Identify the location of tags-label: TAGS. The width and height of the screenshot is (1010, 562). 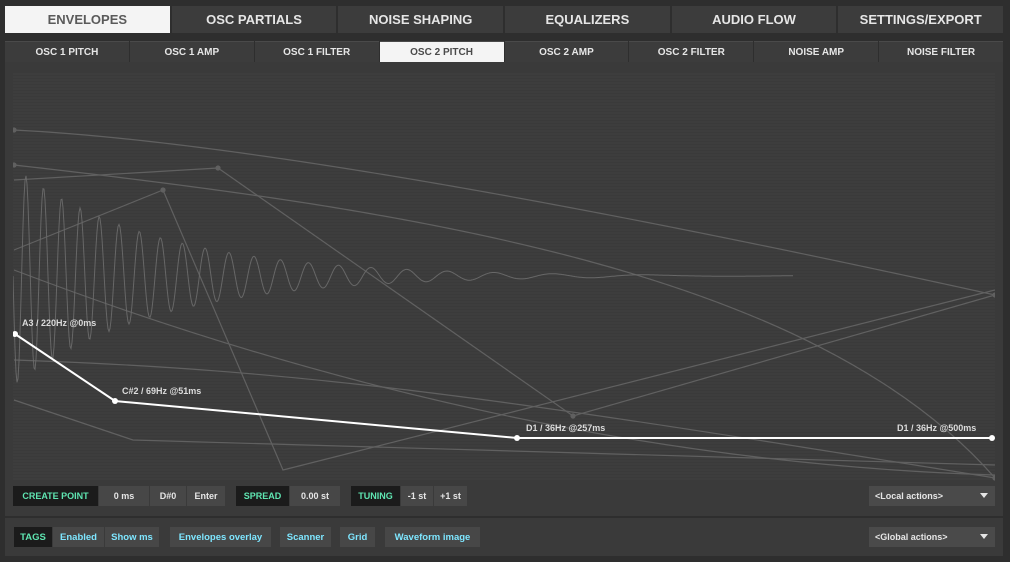
(33, 537).